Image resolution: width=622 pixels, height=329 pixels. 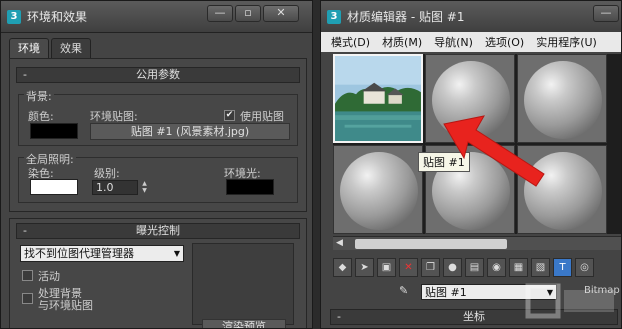 What do you see at coordinates (107, 173) in the screenshot?
I see `level-label: 级别:` at bounding box center [107, 173].